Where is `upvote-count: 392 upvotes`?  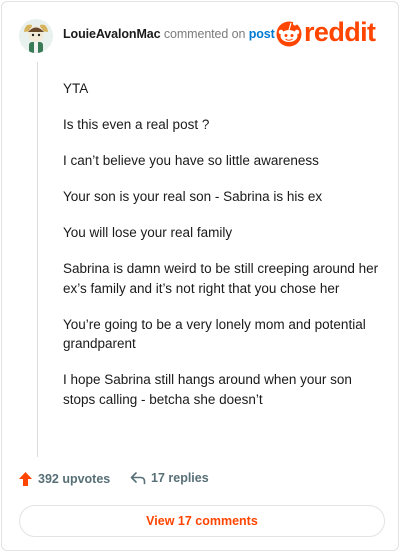 upvote-count: 392 upvotes is located at coordinates (74, 479).